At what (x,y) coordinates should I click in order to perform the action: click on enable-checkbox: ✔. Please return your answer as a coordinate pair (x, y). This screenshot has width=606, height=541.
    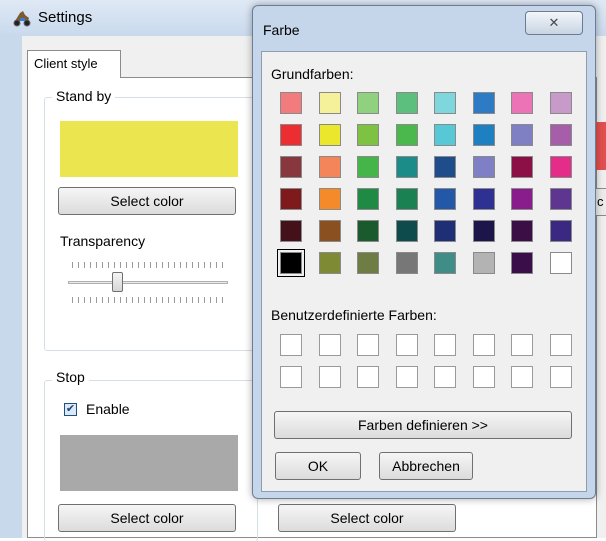
    Looking at the image, I should click on (70, 409).